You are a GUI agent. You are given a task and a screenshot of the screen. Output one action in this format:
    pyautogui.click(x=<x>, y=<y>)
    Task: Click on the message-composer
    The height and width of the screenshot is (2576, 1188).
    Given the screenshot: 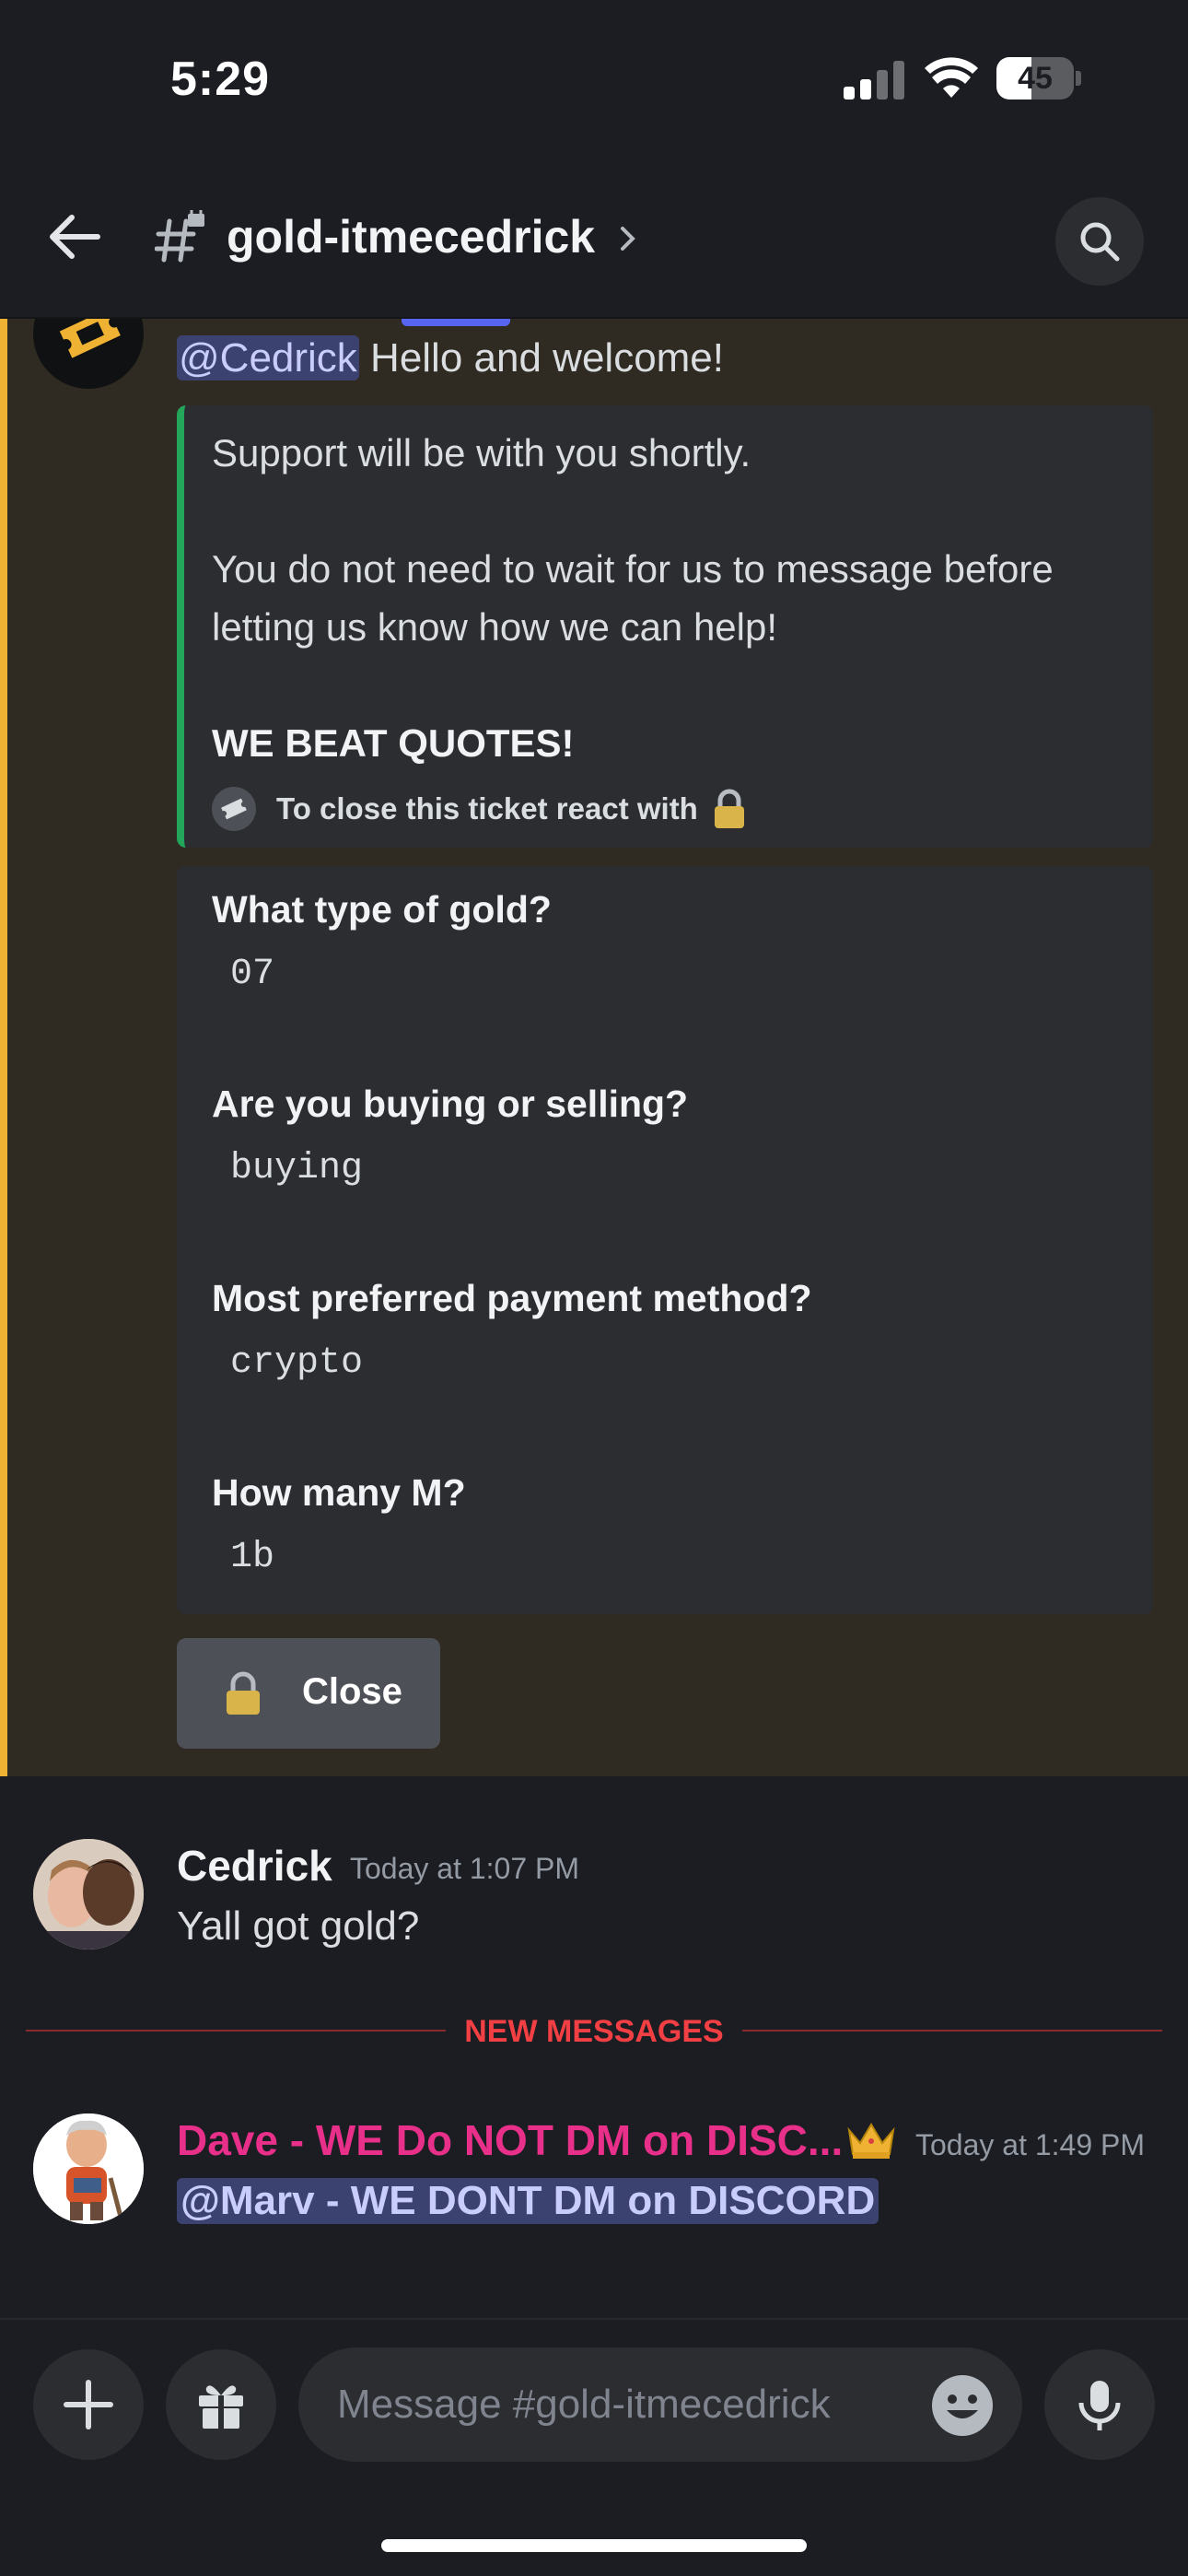 What is the action you would take?
    pyautogui.click(x=594, y=2447)
    